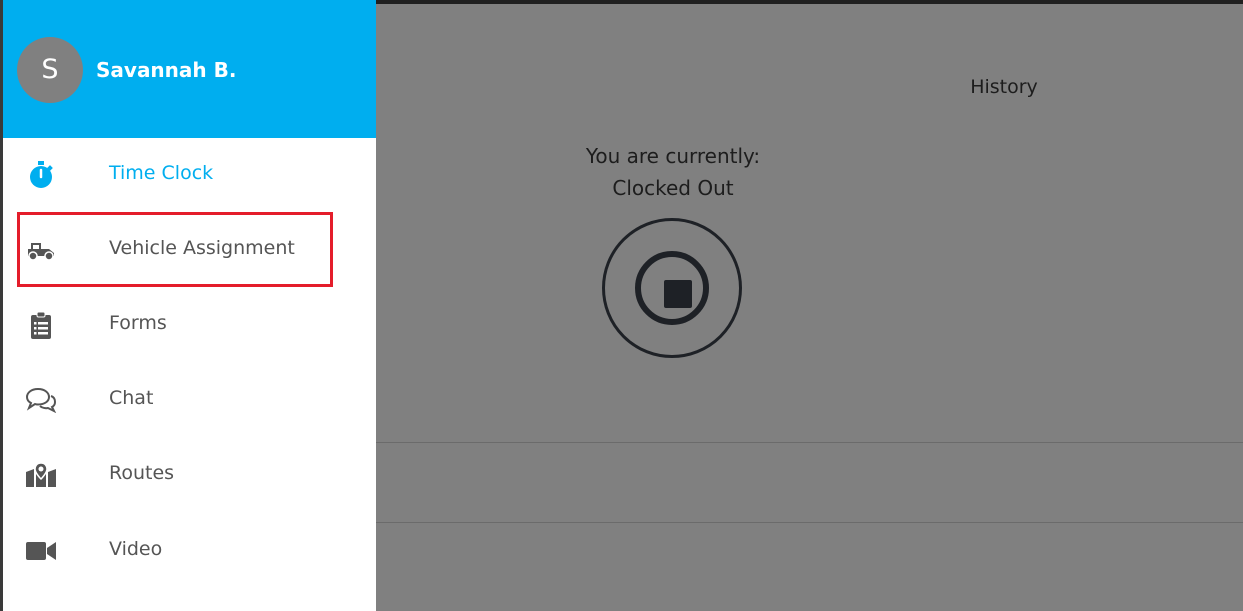 The height and width of the screenshot is (611, 1243). I want to click on tab-history: History, so click(1004, 87).